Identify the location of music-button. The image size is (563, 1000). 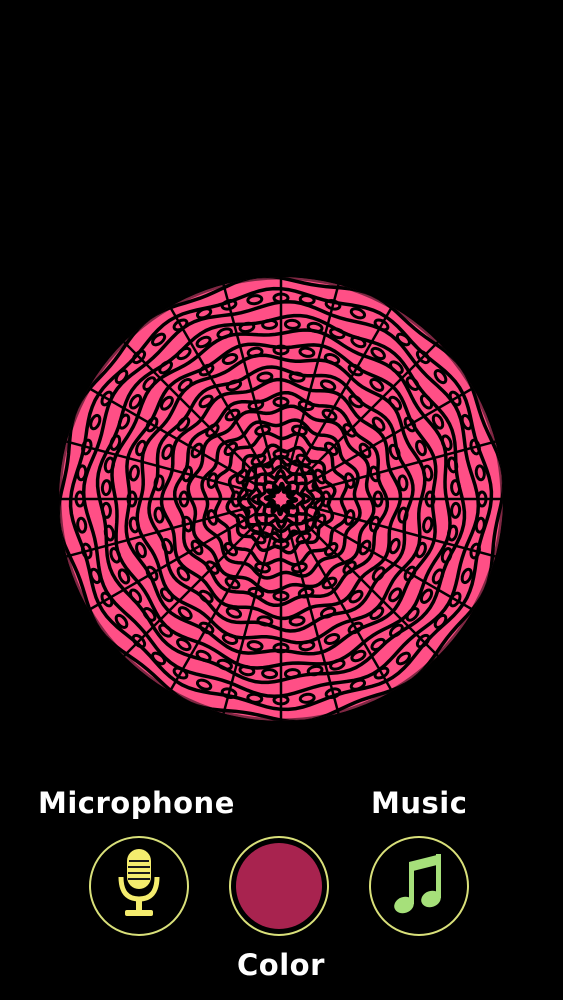
(419, 886).